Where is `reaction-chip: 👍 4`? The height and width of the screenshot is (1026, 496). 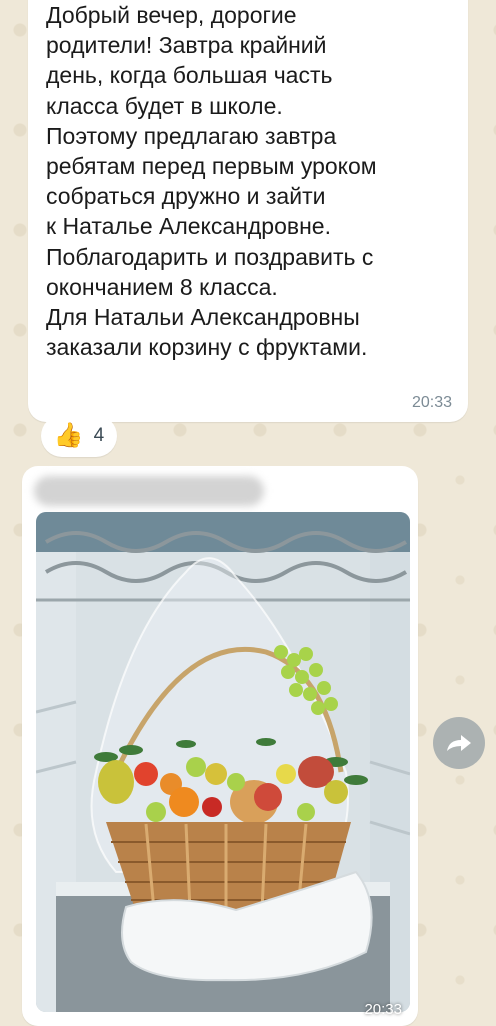 reaction-chip: 👍 4 is located at coordinates (79, 436).